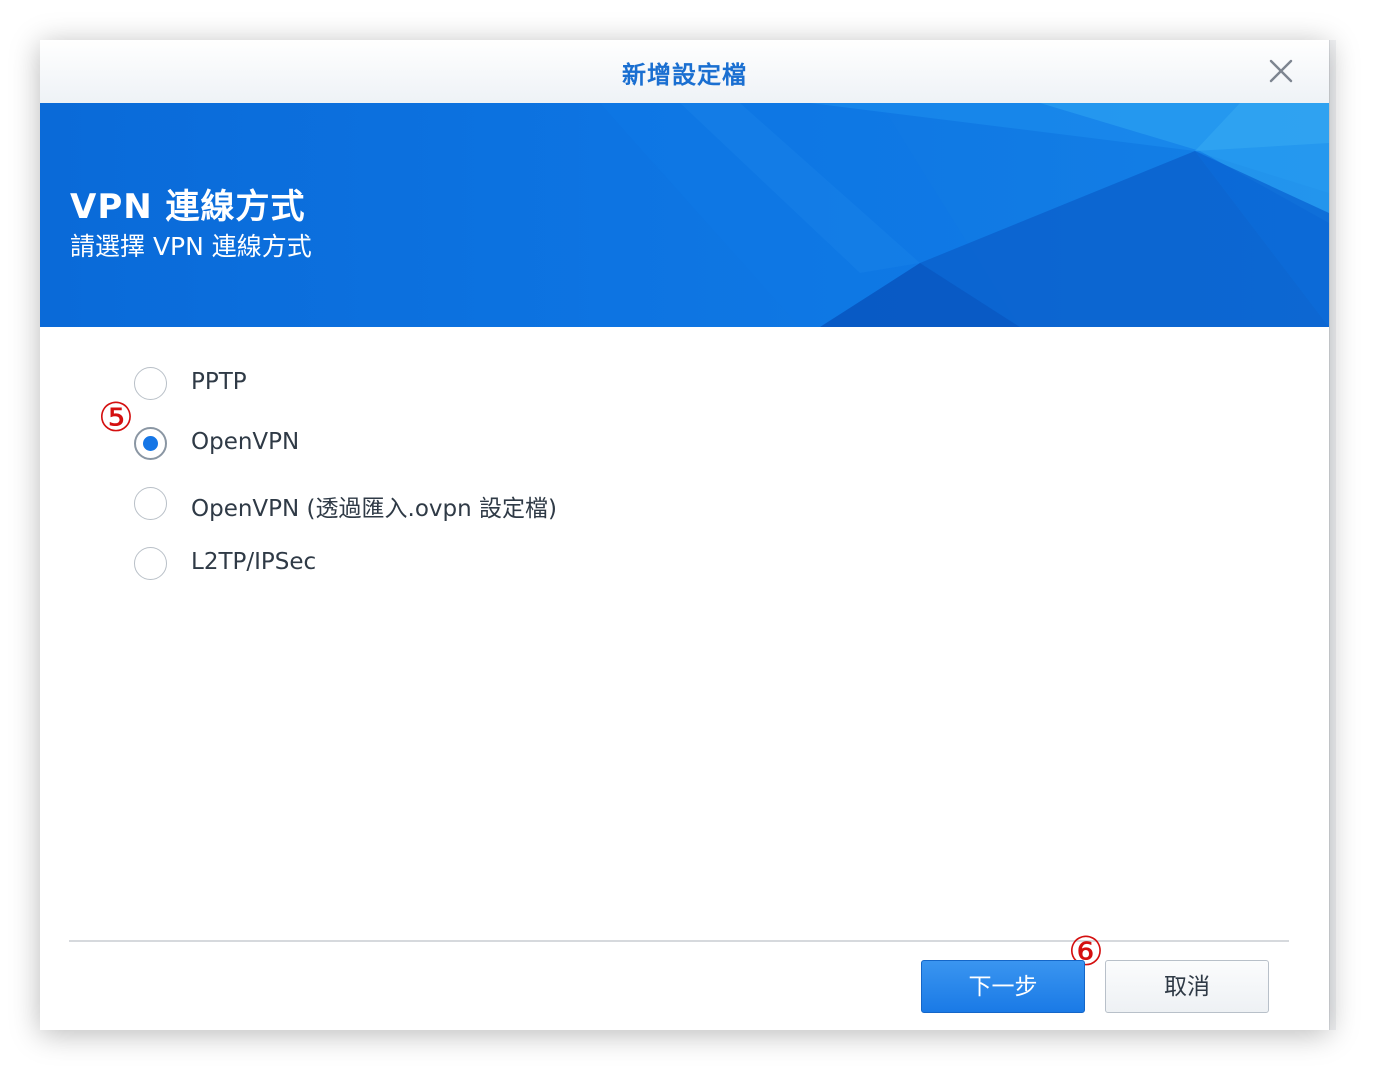 Image resolution: width=1374 pixels, height=1070 pixels. I want to click on banner-subtitle: 請選擇 VPN 連線方式, so click(191, 246).